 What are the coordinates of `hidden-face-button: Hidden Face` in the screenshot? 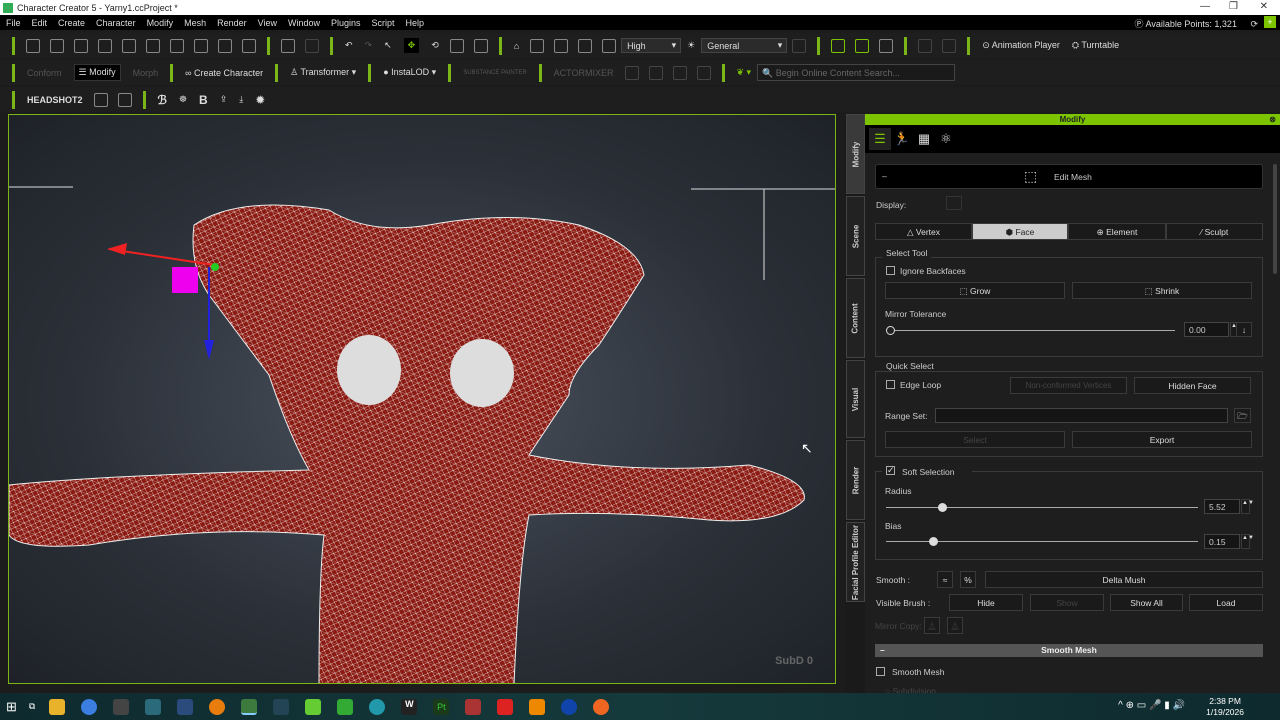 It's located at (1192, 385).